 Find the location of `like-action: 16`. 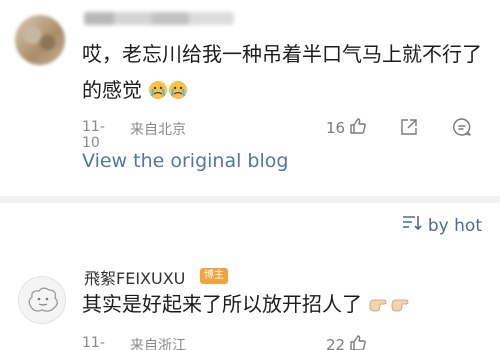

like-action: 16 is located at coordinates (346, 128).